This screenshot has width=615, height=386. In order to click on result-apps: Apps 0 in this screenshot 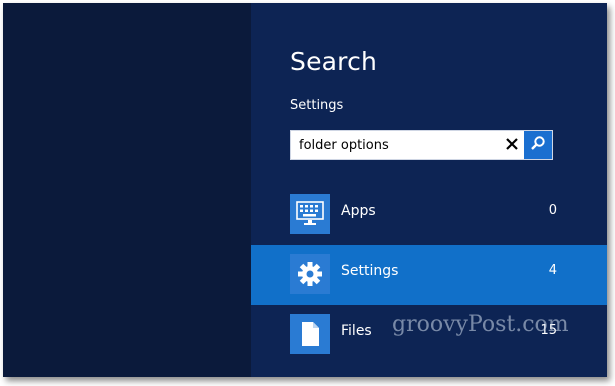, I will do `click(429, 215)`.